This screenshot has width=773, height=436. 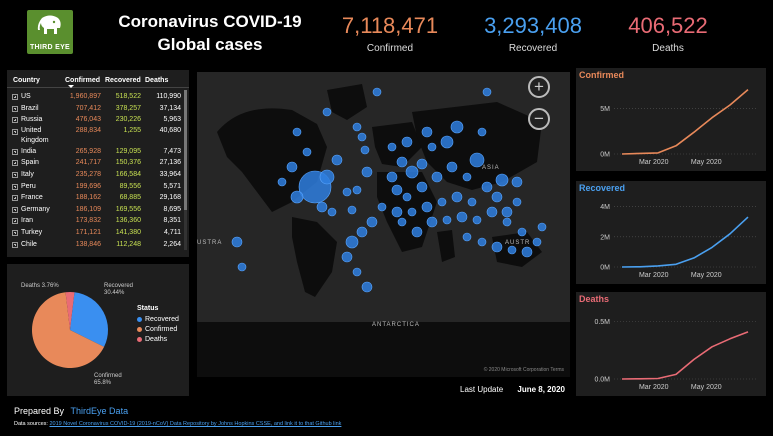 I want to click on table-row: Iran 173,832 136,360 8,351, so click(x=98, y=221).